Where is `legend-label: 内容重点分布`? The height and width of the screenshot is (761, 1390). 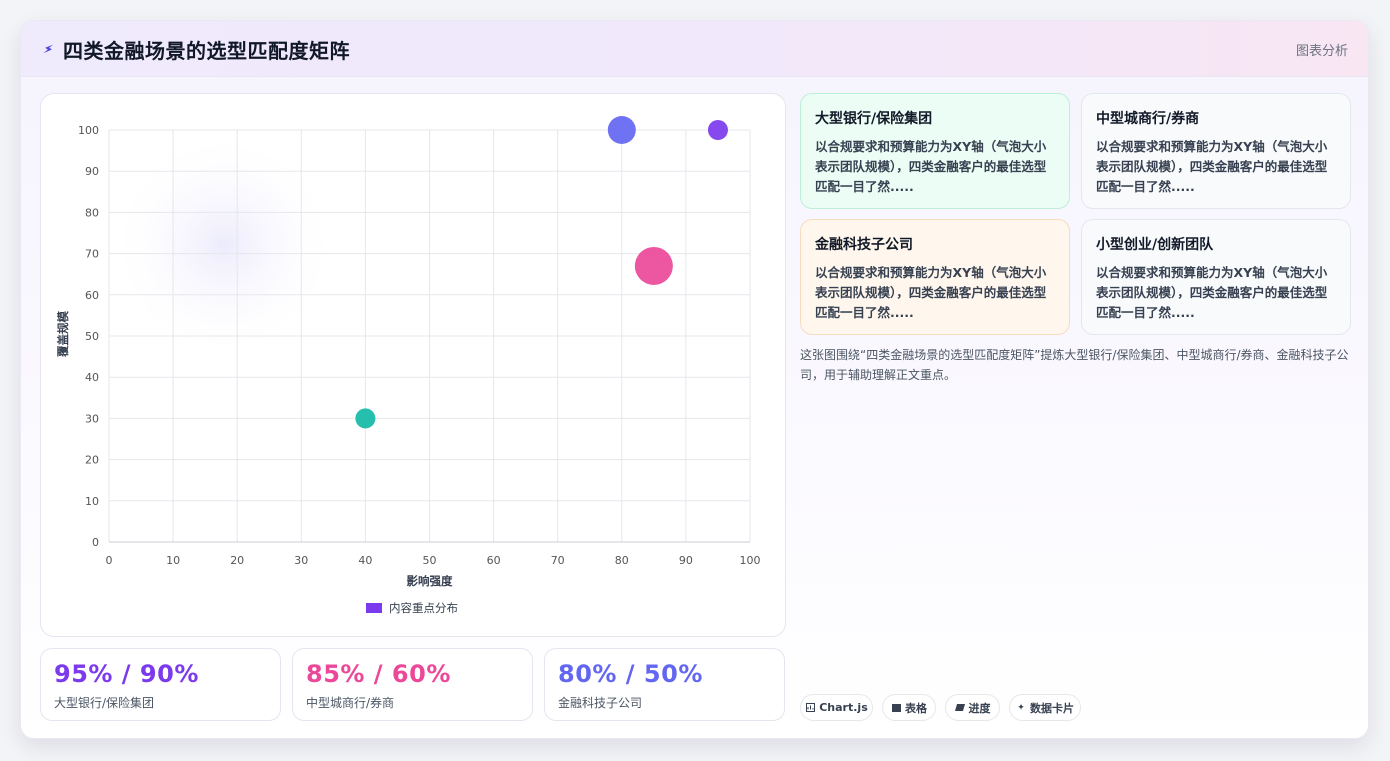
legend-label: 内容重点分布 is located at coordinates (423, 608).